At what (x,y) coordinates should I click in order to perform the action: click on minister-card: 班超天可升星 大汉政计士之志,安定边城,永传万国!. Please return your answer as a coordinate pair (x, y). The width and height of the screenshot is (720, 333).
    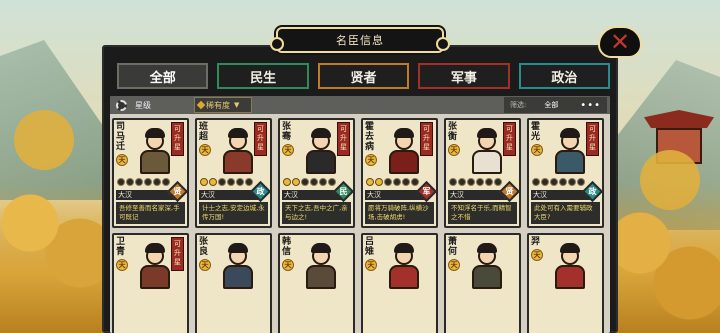
    Looking at the image, I should click on (233, 173).